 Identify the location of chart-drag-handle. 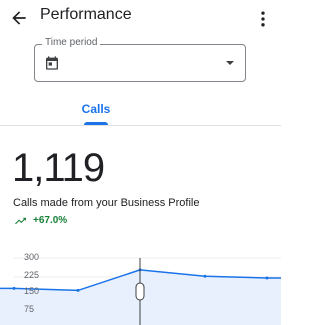
(140, 291).